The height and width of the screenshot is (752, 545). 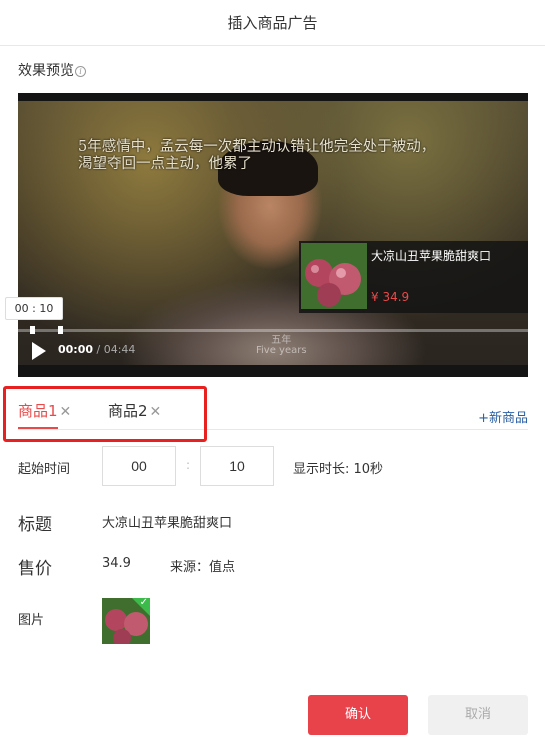 What do you see at coordinates (358, 715) in the screenshot?
I see `confirm-button: 确认` at bounding box center [358, 715].